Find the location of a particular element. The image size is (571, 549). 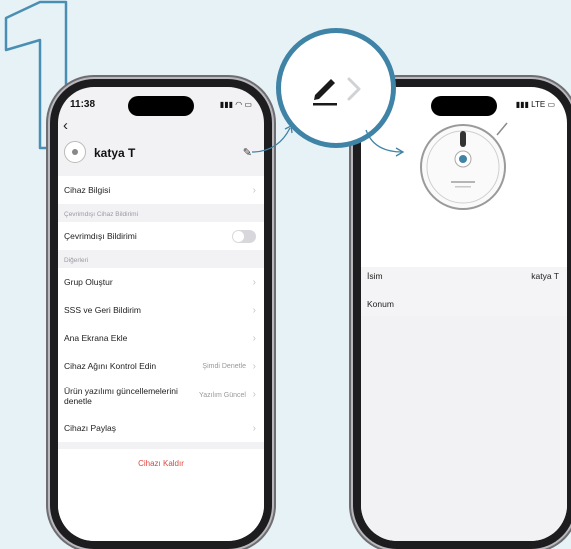

device-info-label: Cihaz Bilgisi is located at coordinates (87, 190).